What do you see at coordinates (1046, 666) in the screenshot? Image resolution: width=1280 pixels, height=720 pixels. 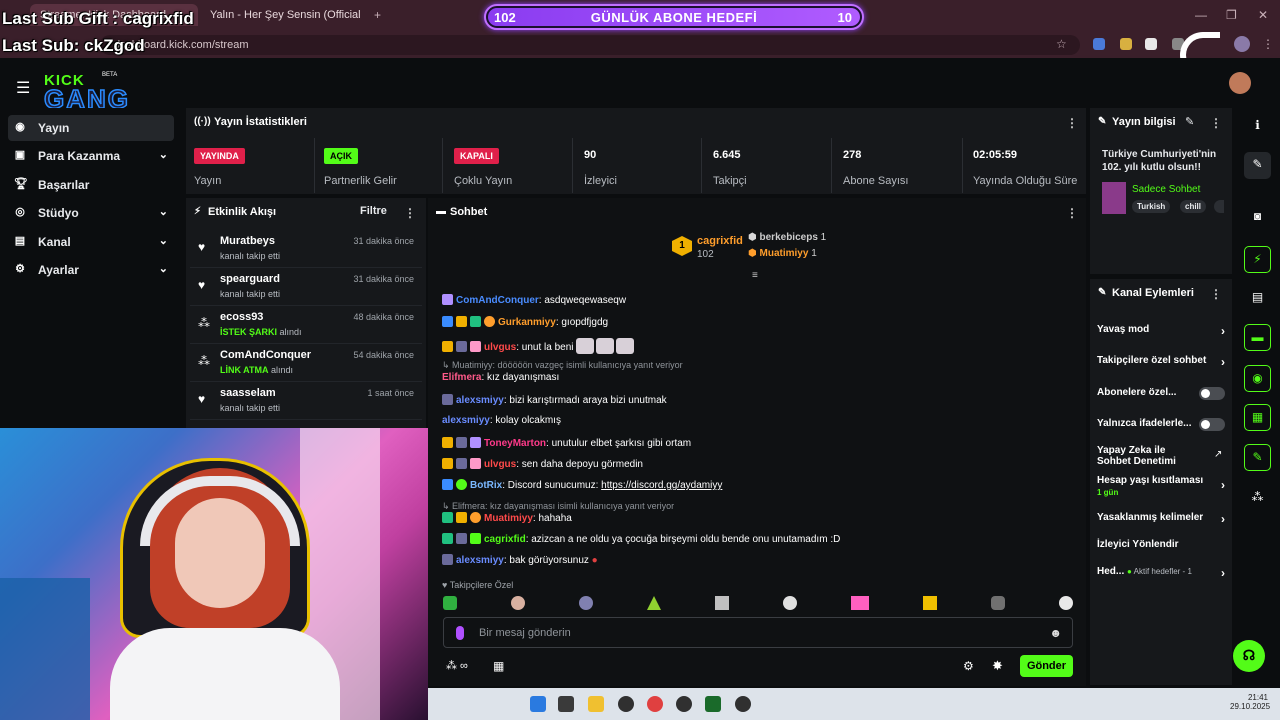 I see `send-button: Gönder` at bounding box center [1046, 666].